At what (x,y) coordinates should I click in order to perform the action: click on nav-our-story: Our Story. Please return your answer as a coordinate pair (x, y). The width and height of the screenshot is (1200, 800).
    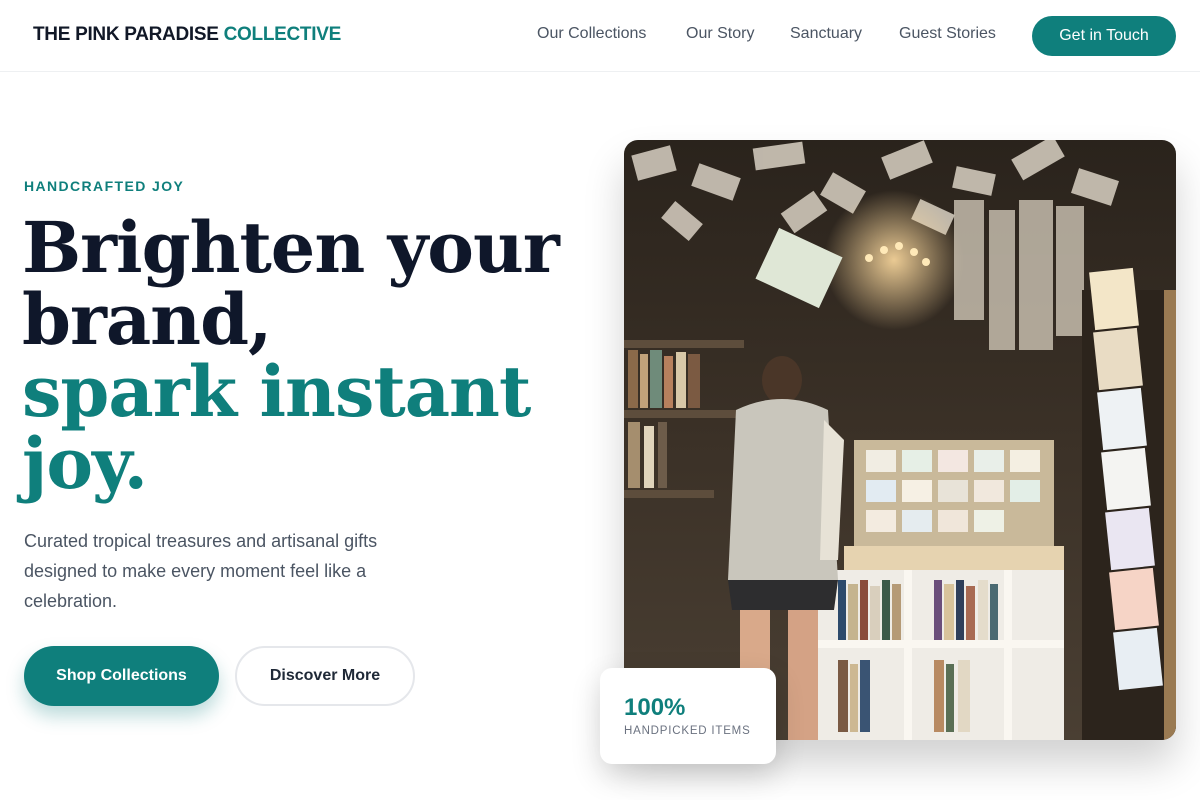
    Looking at the image, I should click on (720, 34).